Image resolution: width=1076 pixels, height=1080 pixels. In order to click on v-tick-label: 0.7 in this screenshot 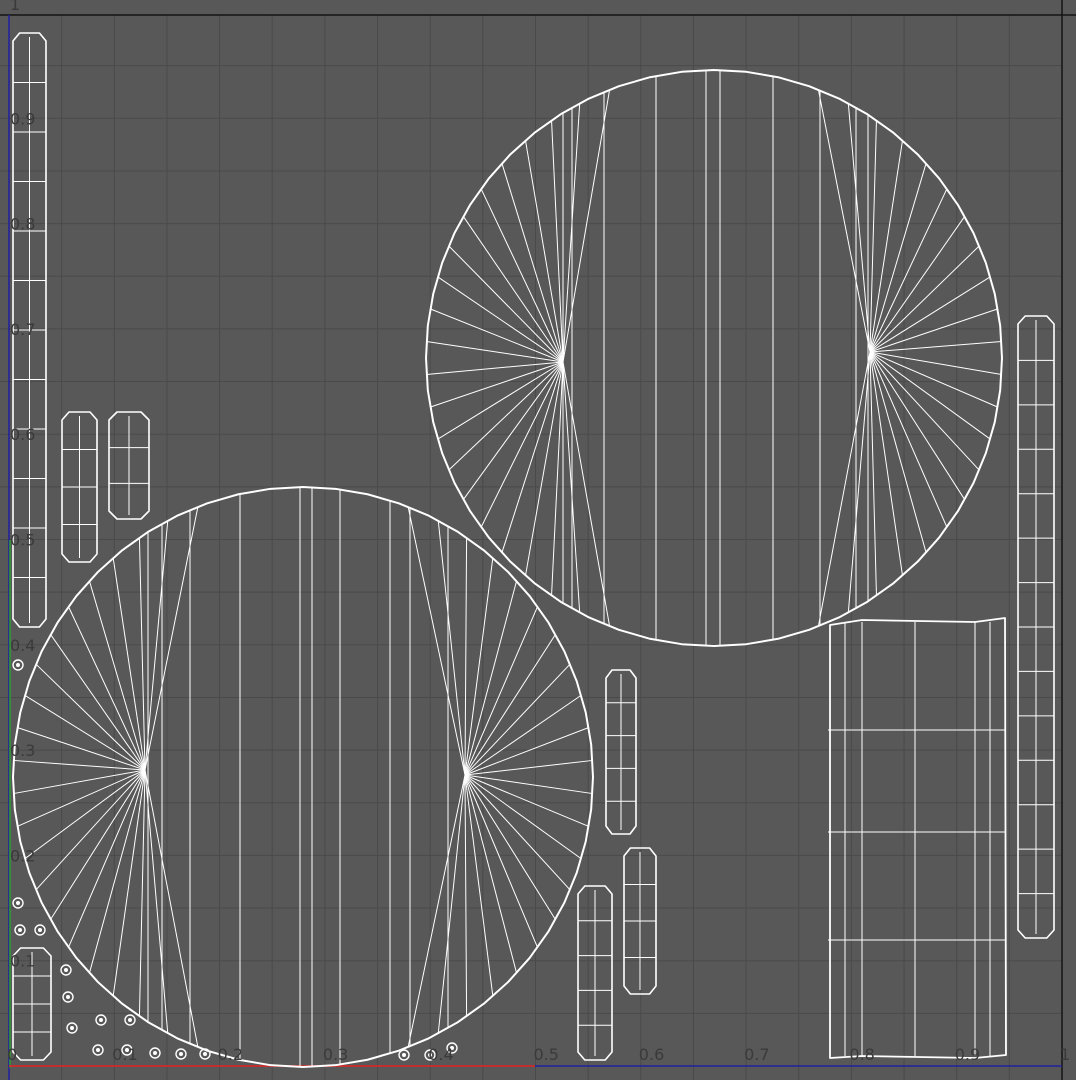, I will do `click(22, 329)`.